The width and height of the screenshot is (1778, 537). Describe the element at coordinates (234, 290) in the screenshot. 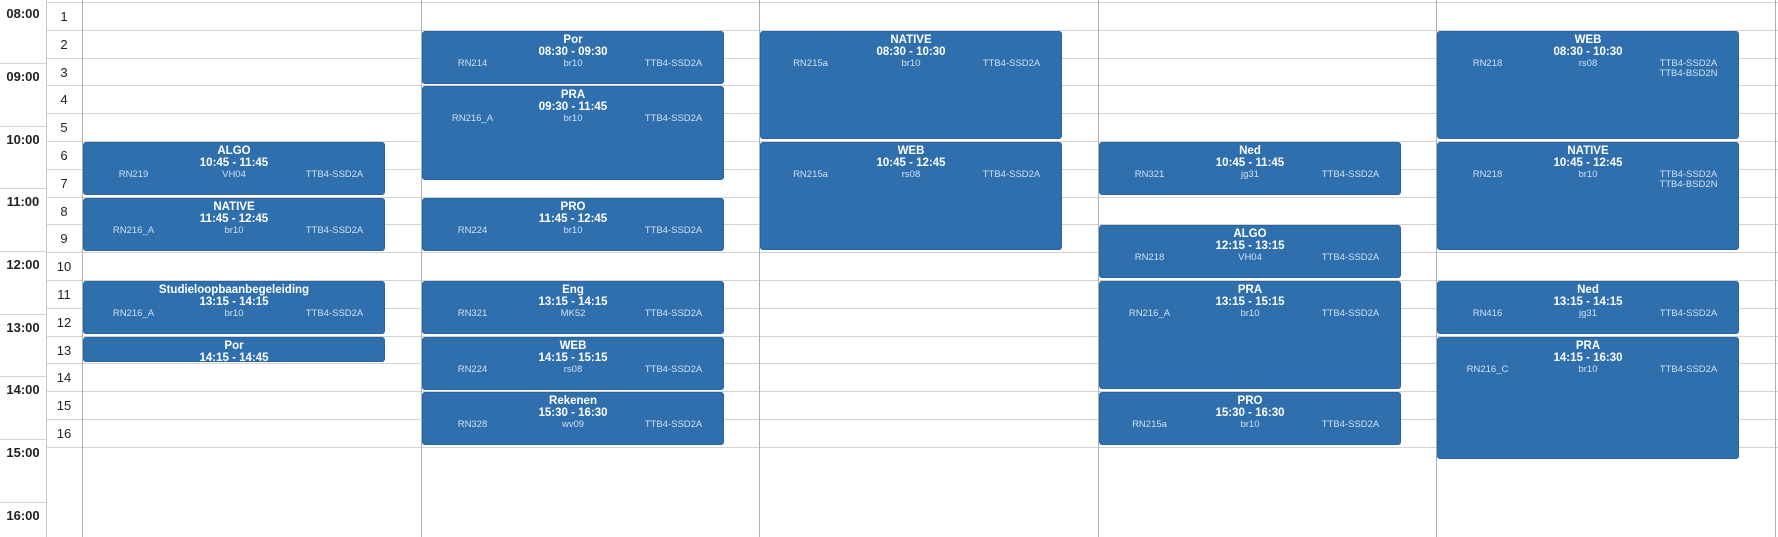

I see `lesson-subject: Studieloopbaanbegeleiding` at that location.